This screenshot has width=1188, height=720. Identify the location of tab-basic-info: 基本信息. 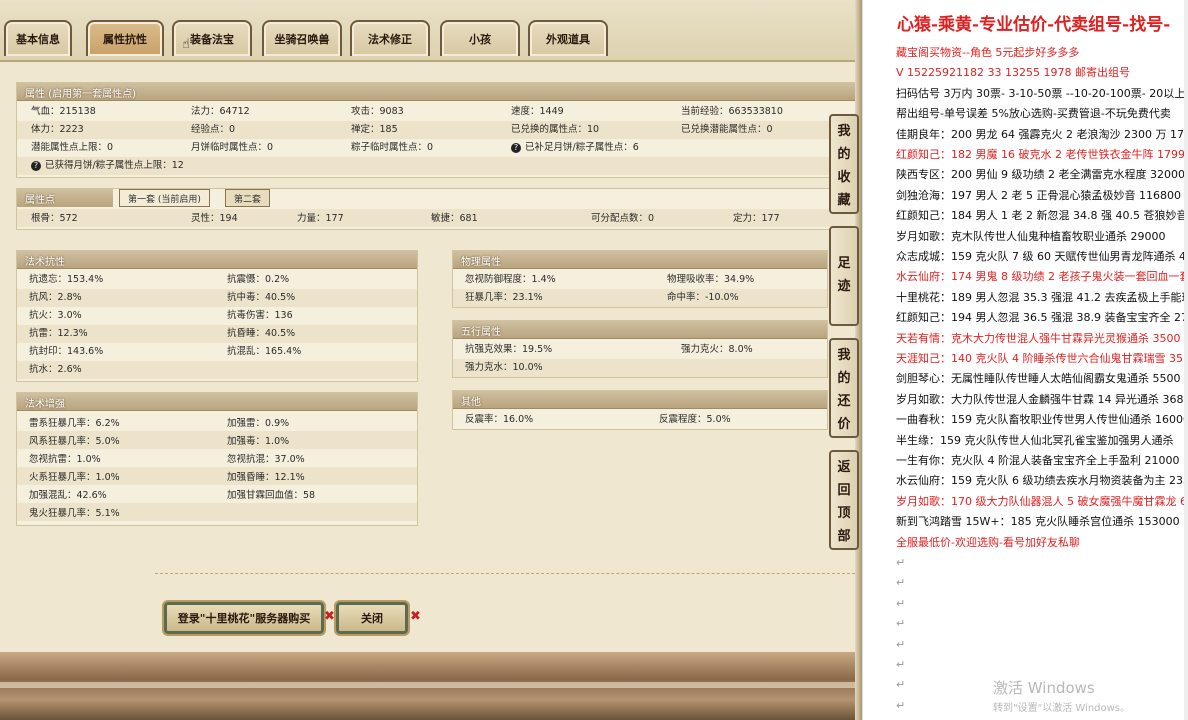
(38, 38).